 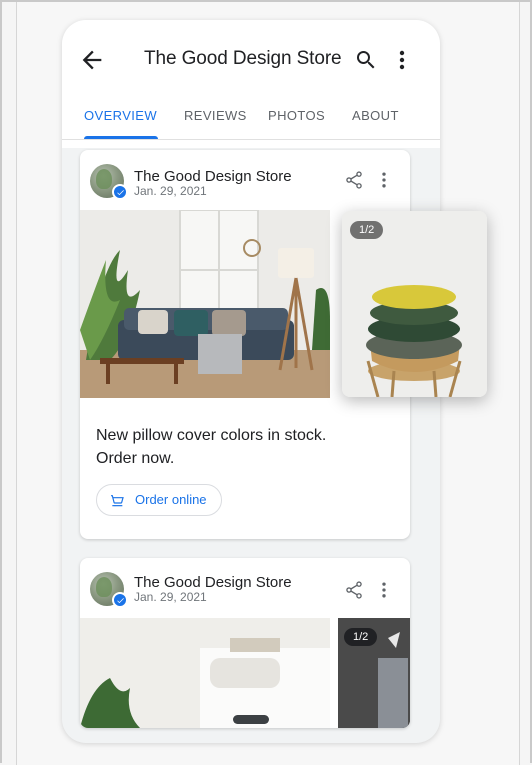 I want to click on page-title: The Good Design Store, so click(x=243, y=58).